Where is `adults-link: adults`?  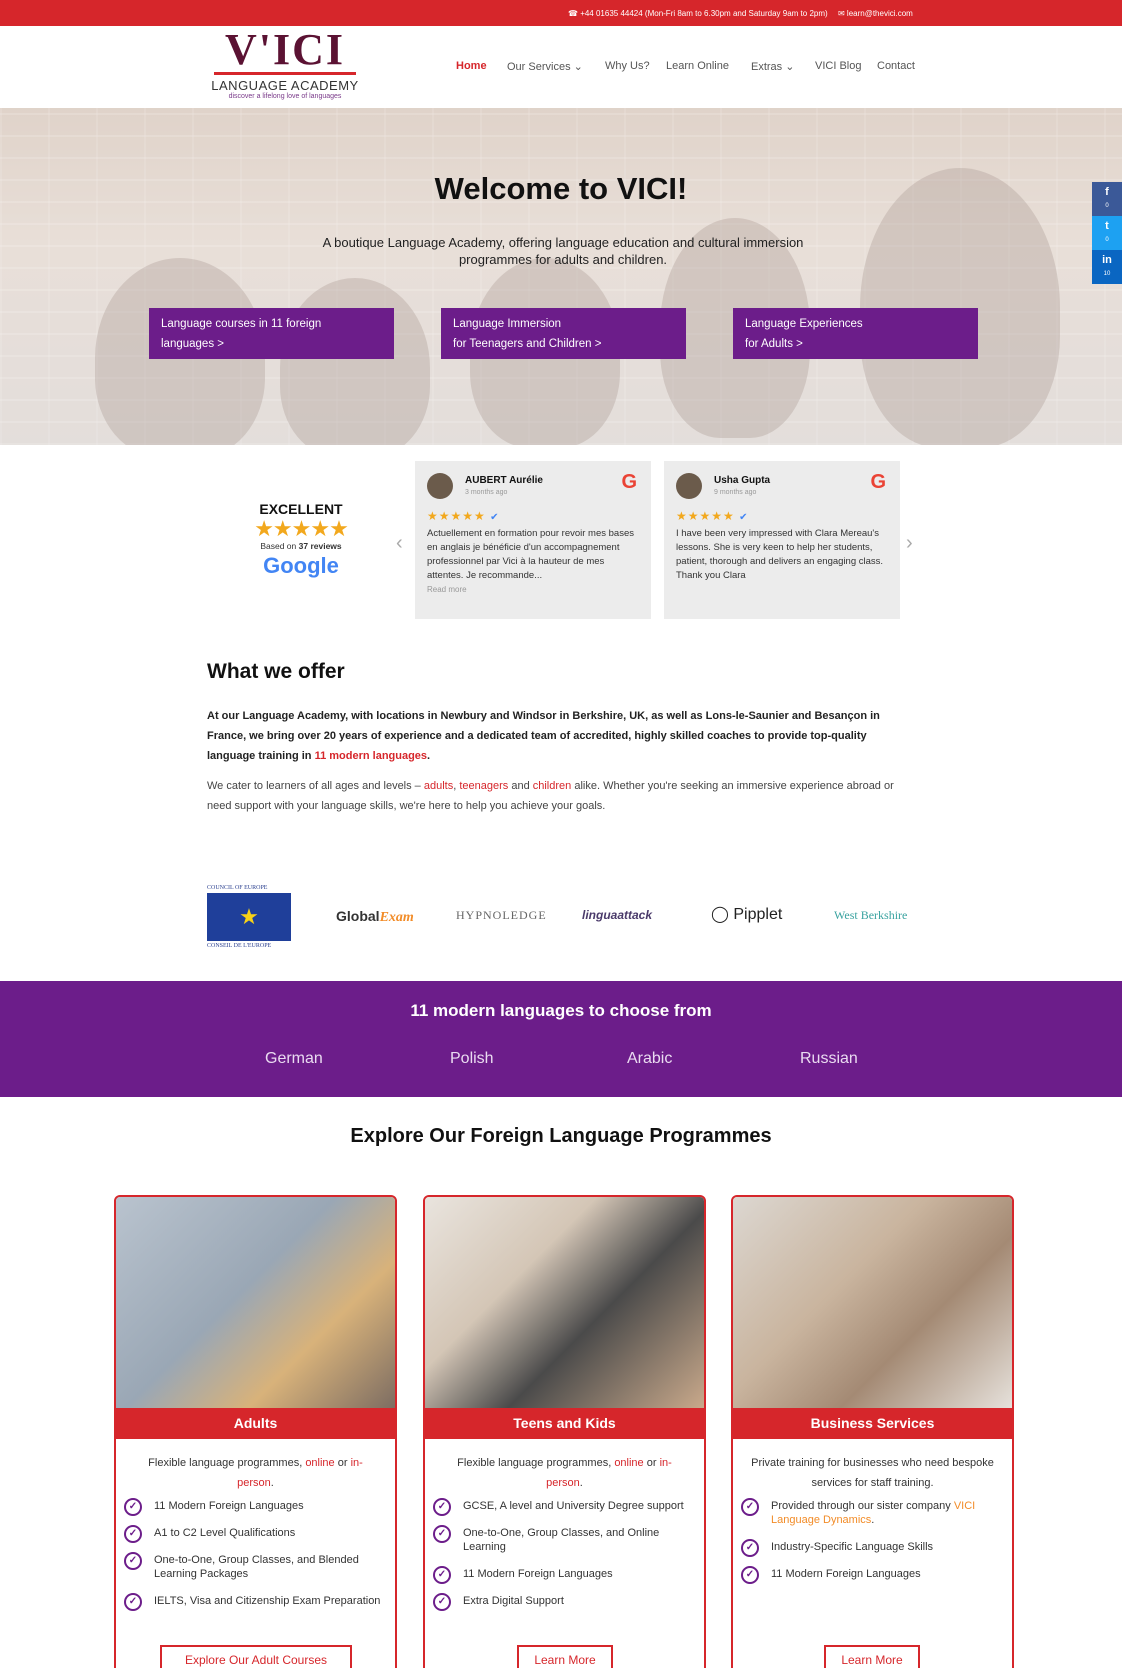 adults-link: adults is located at coordinates (438, 786).